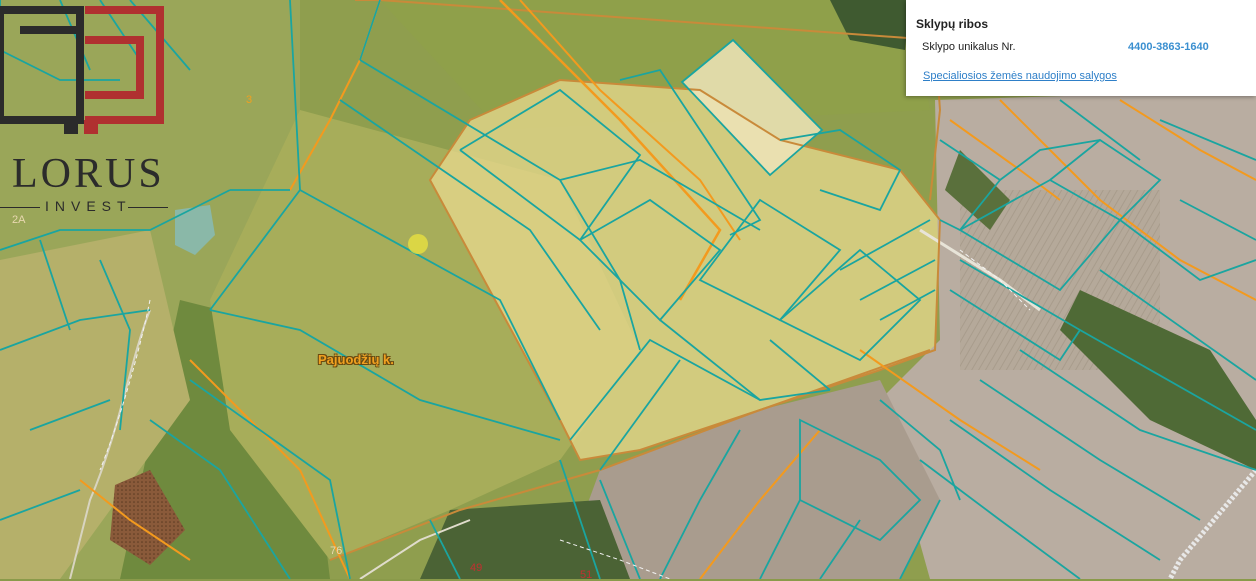 This screenshot has width=1256, height=581. I want to click on special-conditions-link: Specialiosios žemės naudojimo salygos, so click(1020, 76).